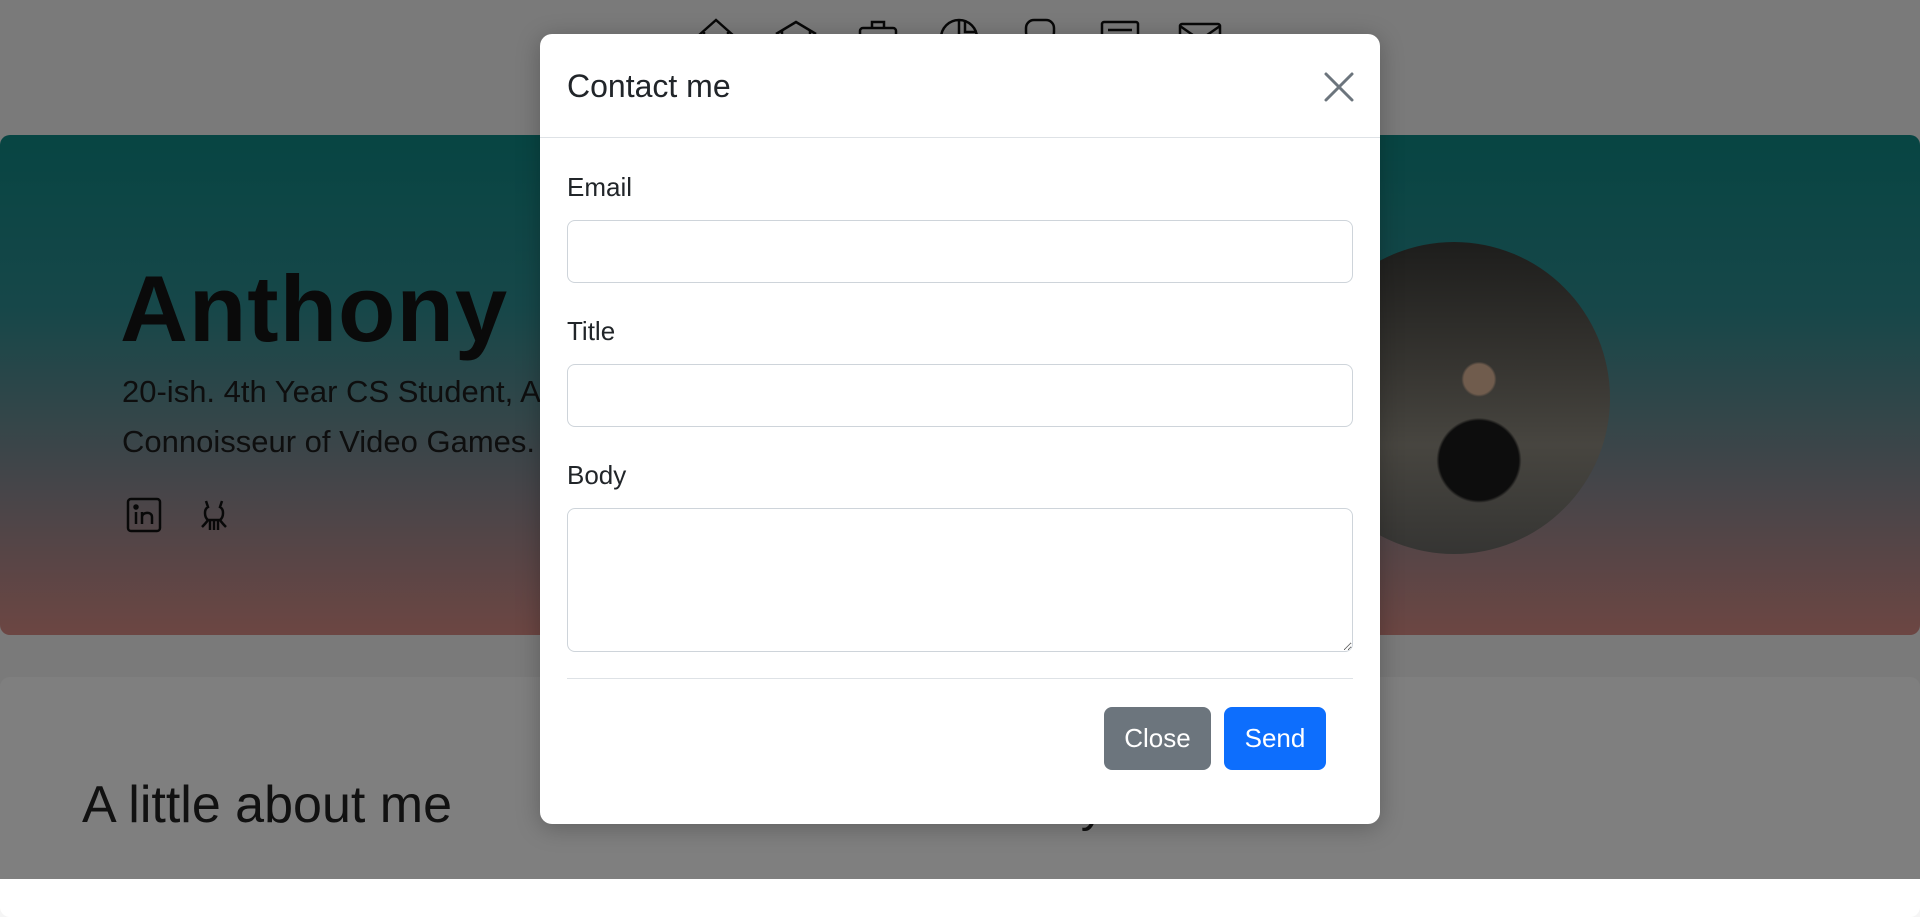  What do you see at coordinates (1275, 738) in the screenshot?
I see `send-button: Send` at bounding box center [1275, 738].